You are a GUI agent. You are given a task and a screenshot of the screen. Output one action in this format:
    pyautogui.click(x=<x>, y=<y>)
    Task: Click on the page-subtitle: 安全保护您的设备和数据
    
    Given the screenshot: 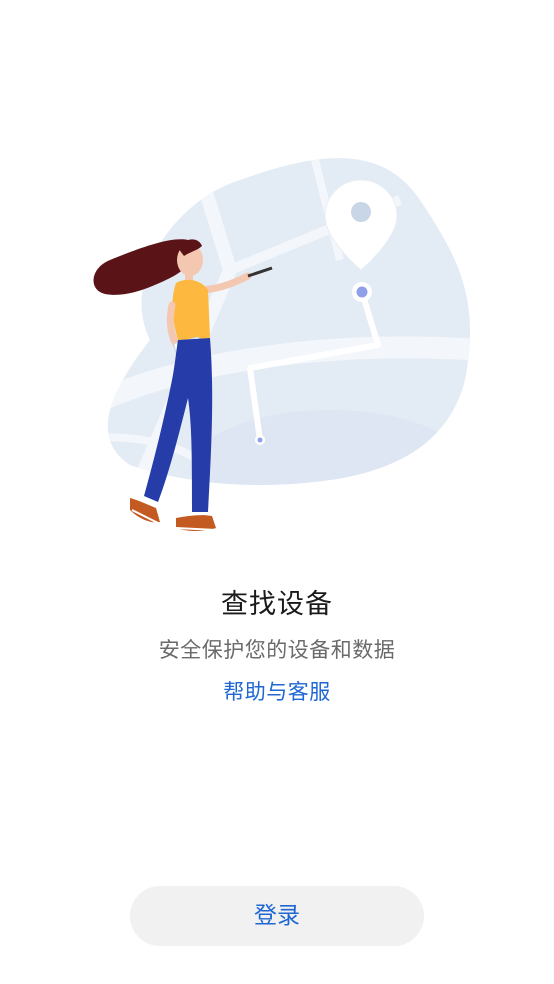 What is the action you would take?
    pyautogui.click(x=277, y=650)
    